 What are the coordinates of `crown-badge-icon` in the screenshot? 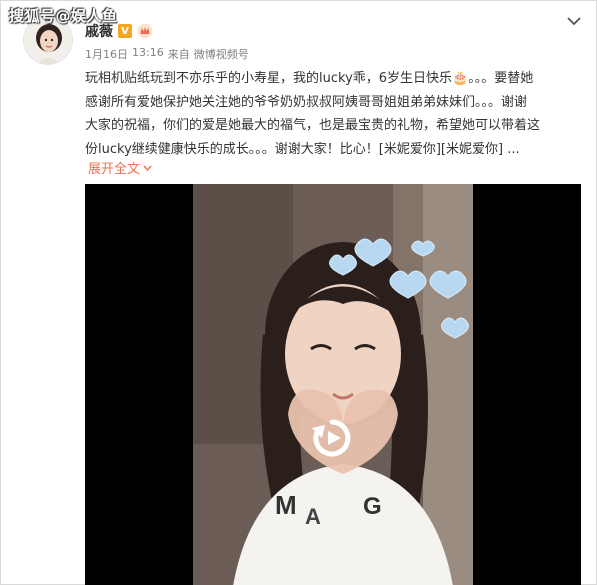 It's located at (145, 31).